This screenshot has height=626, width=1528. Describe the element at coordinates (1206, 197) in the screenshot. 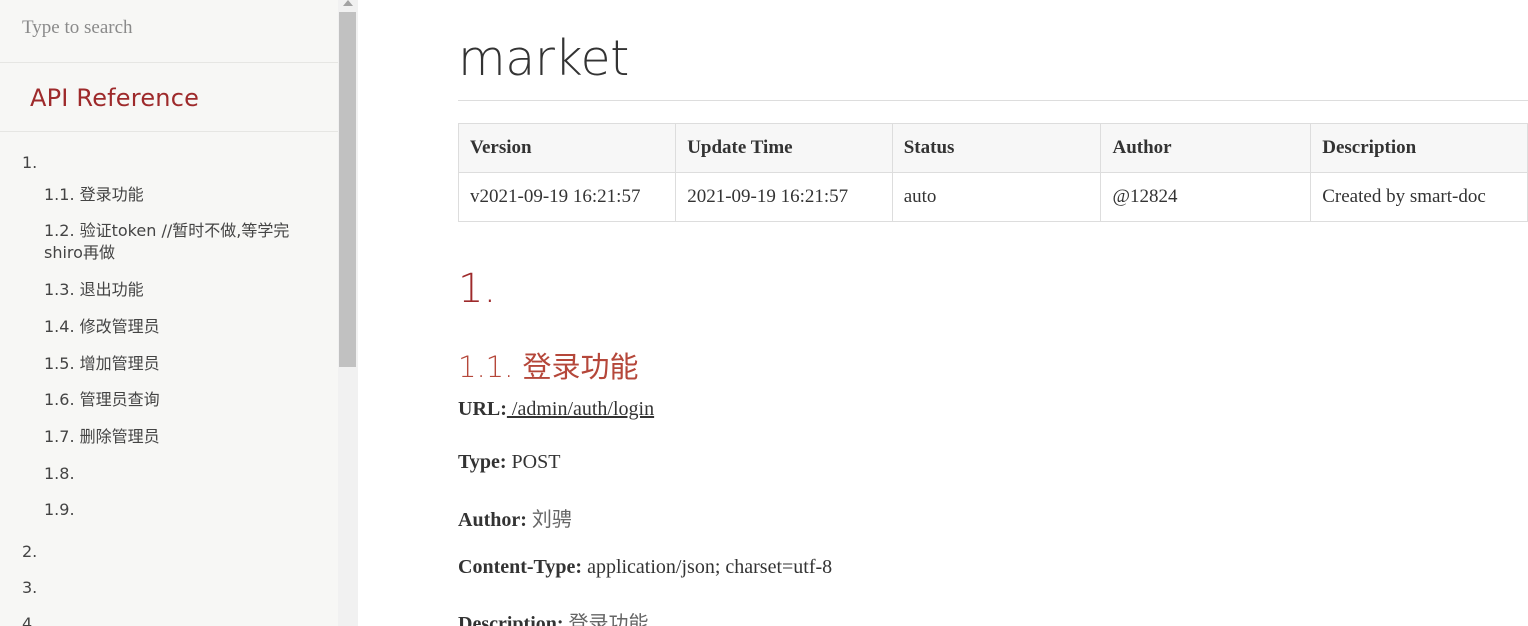

I see `table-cell: @12824` at that location.